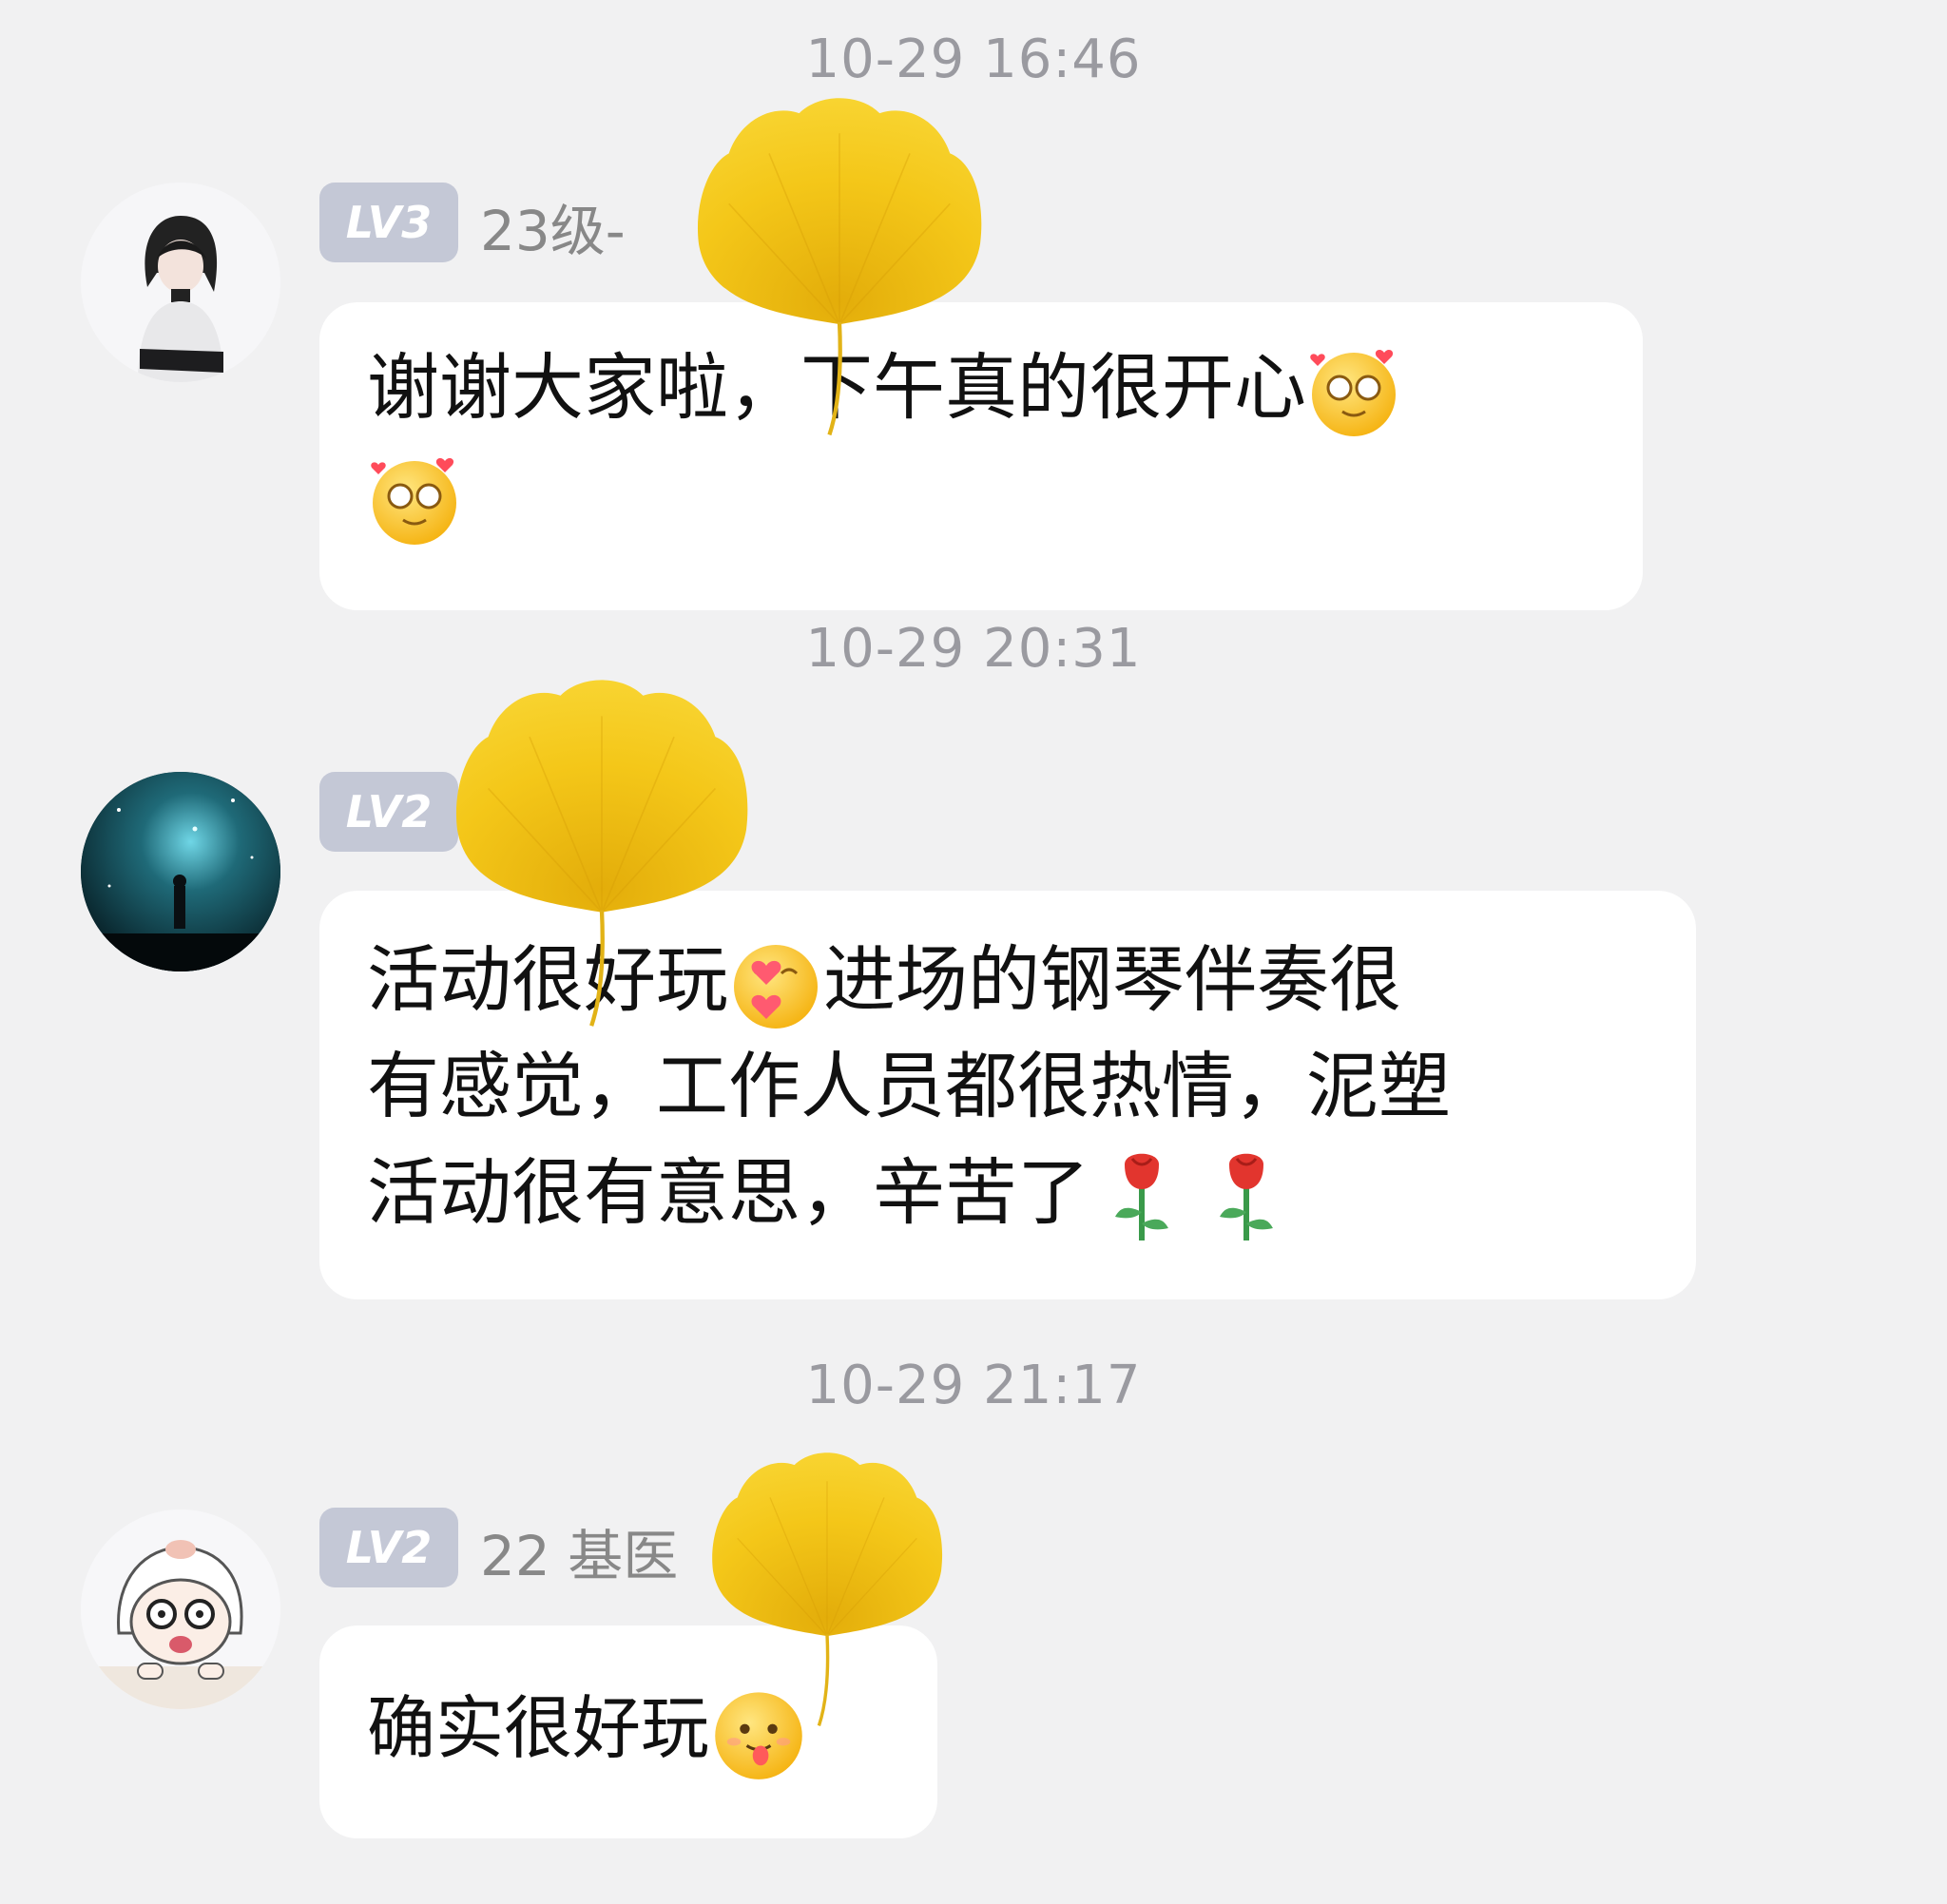  Describe the element at coordinates (973, 1385) in the screenshot. I see `timestamp: 10-29 21:17` at that location.